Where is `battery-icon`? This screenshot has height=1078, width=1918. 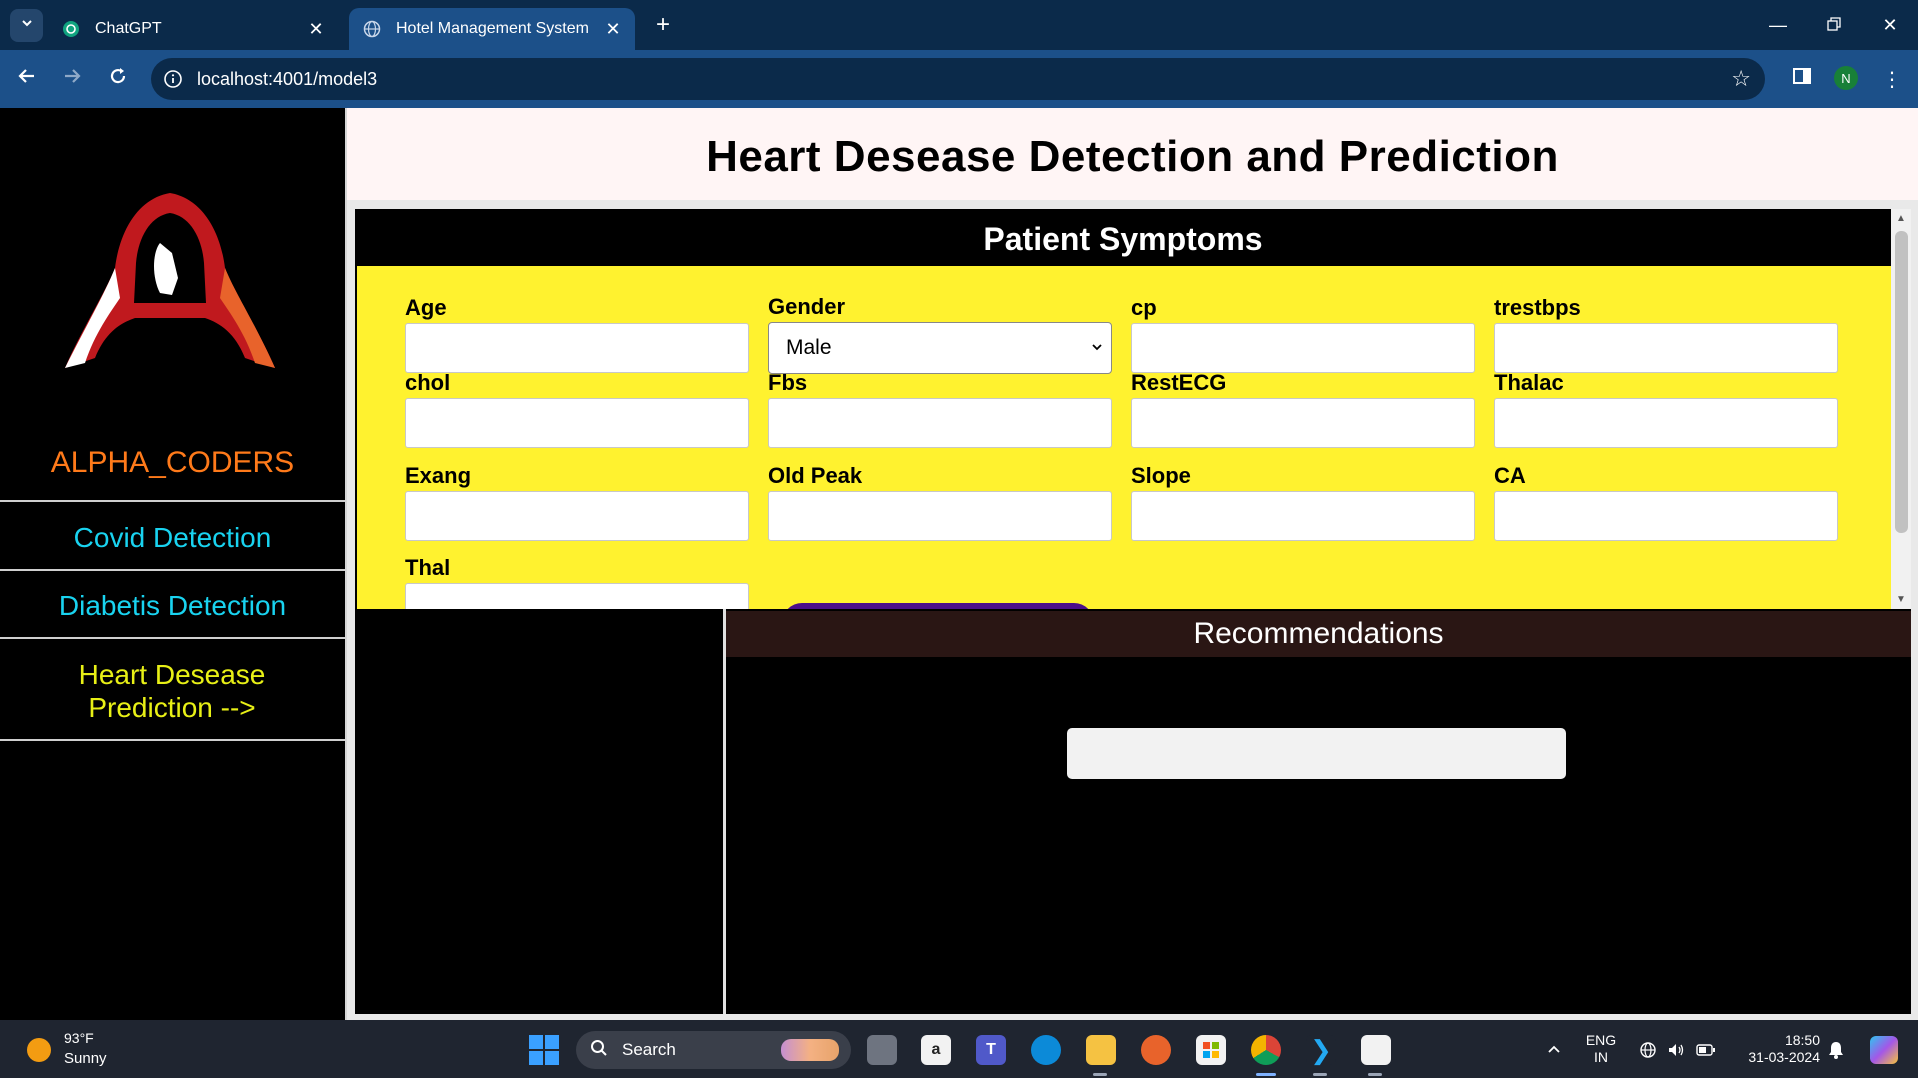
battery-icon is located at coordinates (1706, 1050).